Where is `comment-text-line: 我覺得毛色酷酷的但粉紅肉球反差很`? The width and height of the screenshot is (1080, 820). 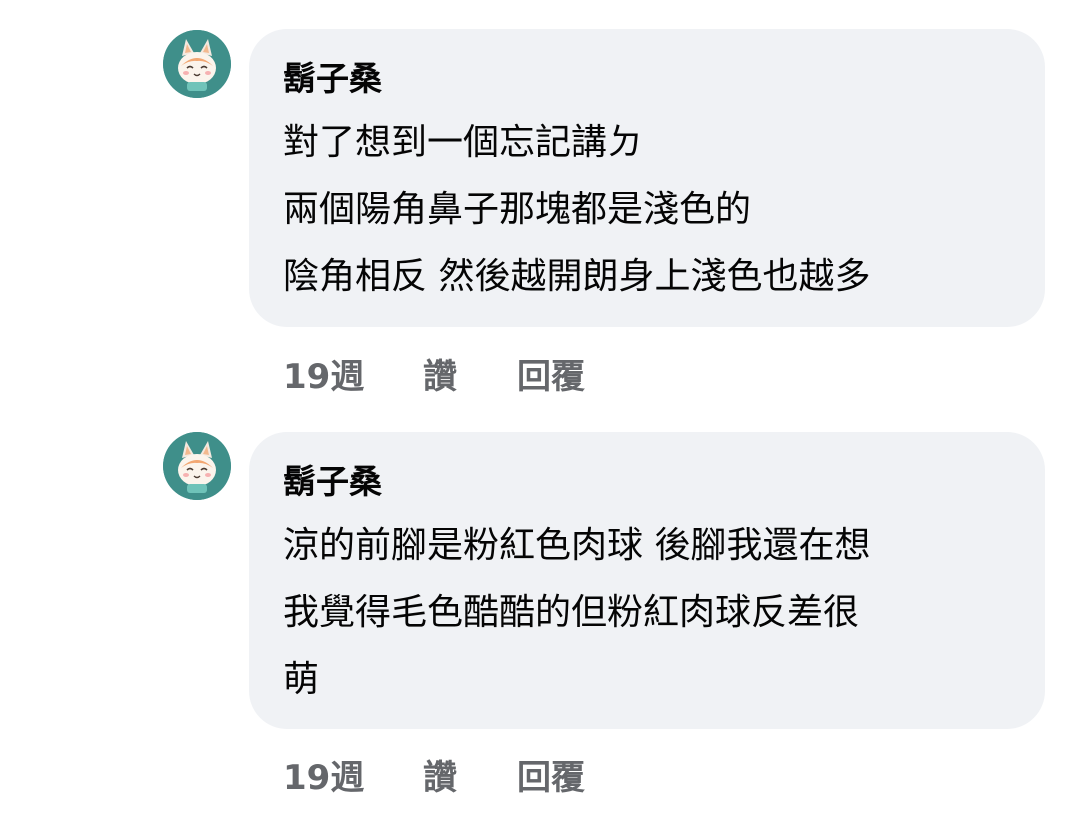
comment-text-line: 我覺得毛色酷酷的但粉紅肉球反差很 is located at coordinates (571, 612).